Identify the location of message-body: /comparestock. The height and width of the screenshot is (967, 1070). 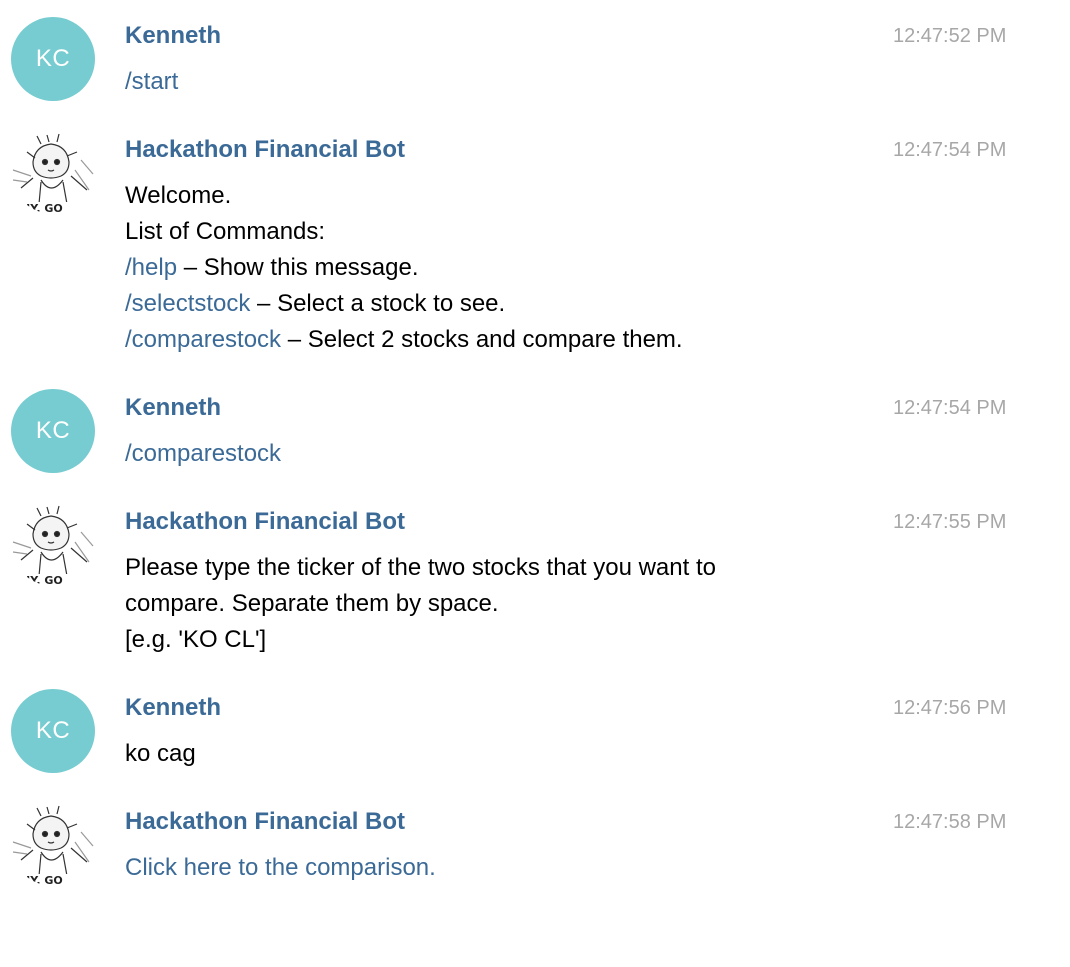
(203, 454).